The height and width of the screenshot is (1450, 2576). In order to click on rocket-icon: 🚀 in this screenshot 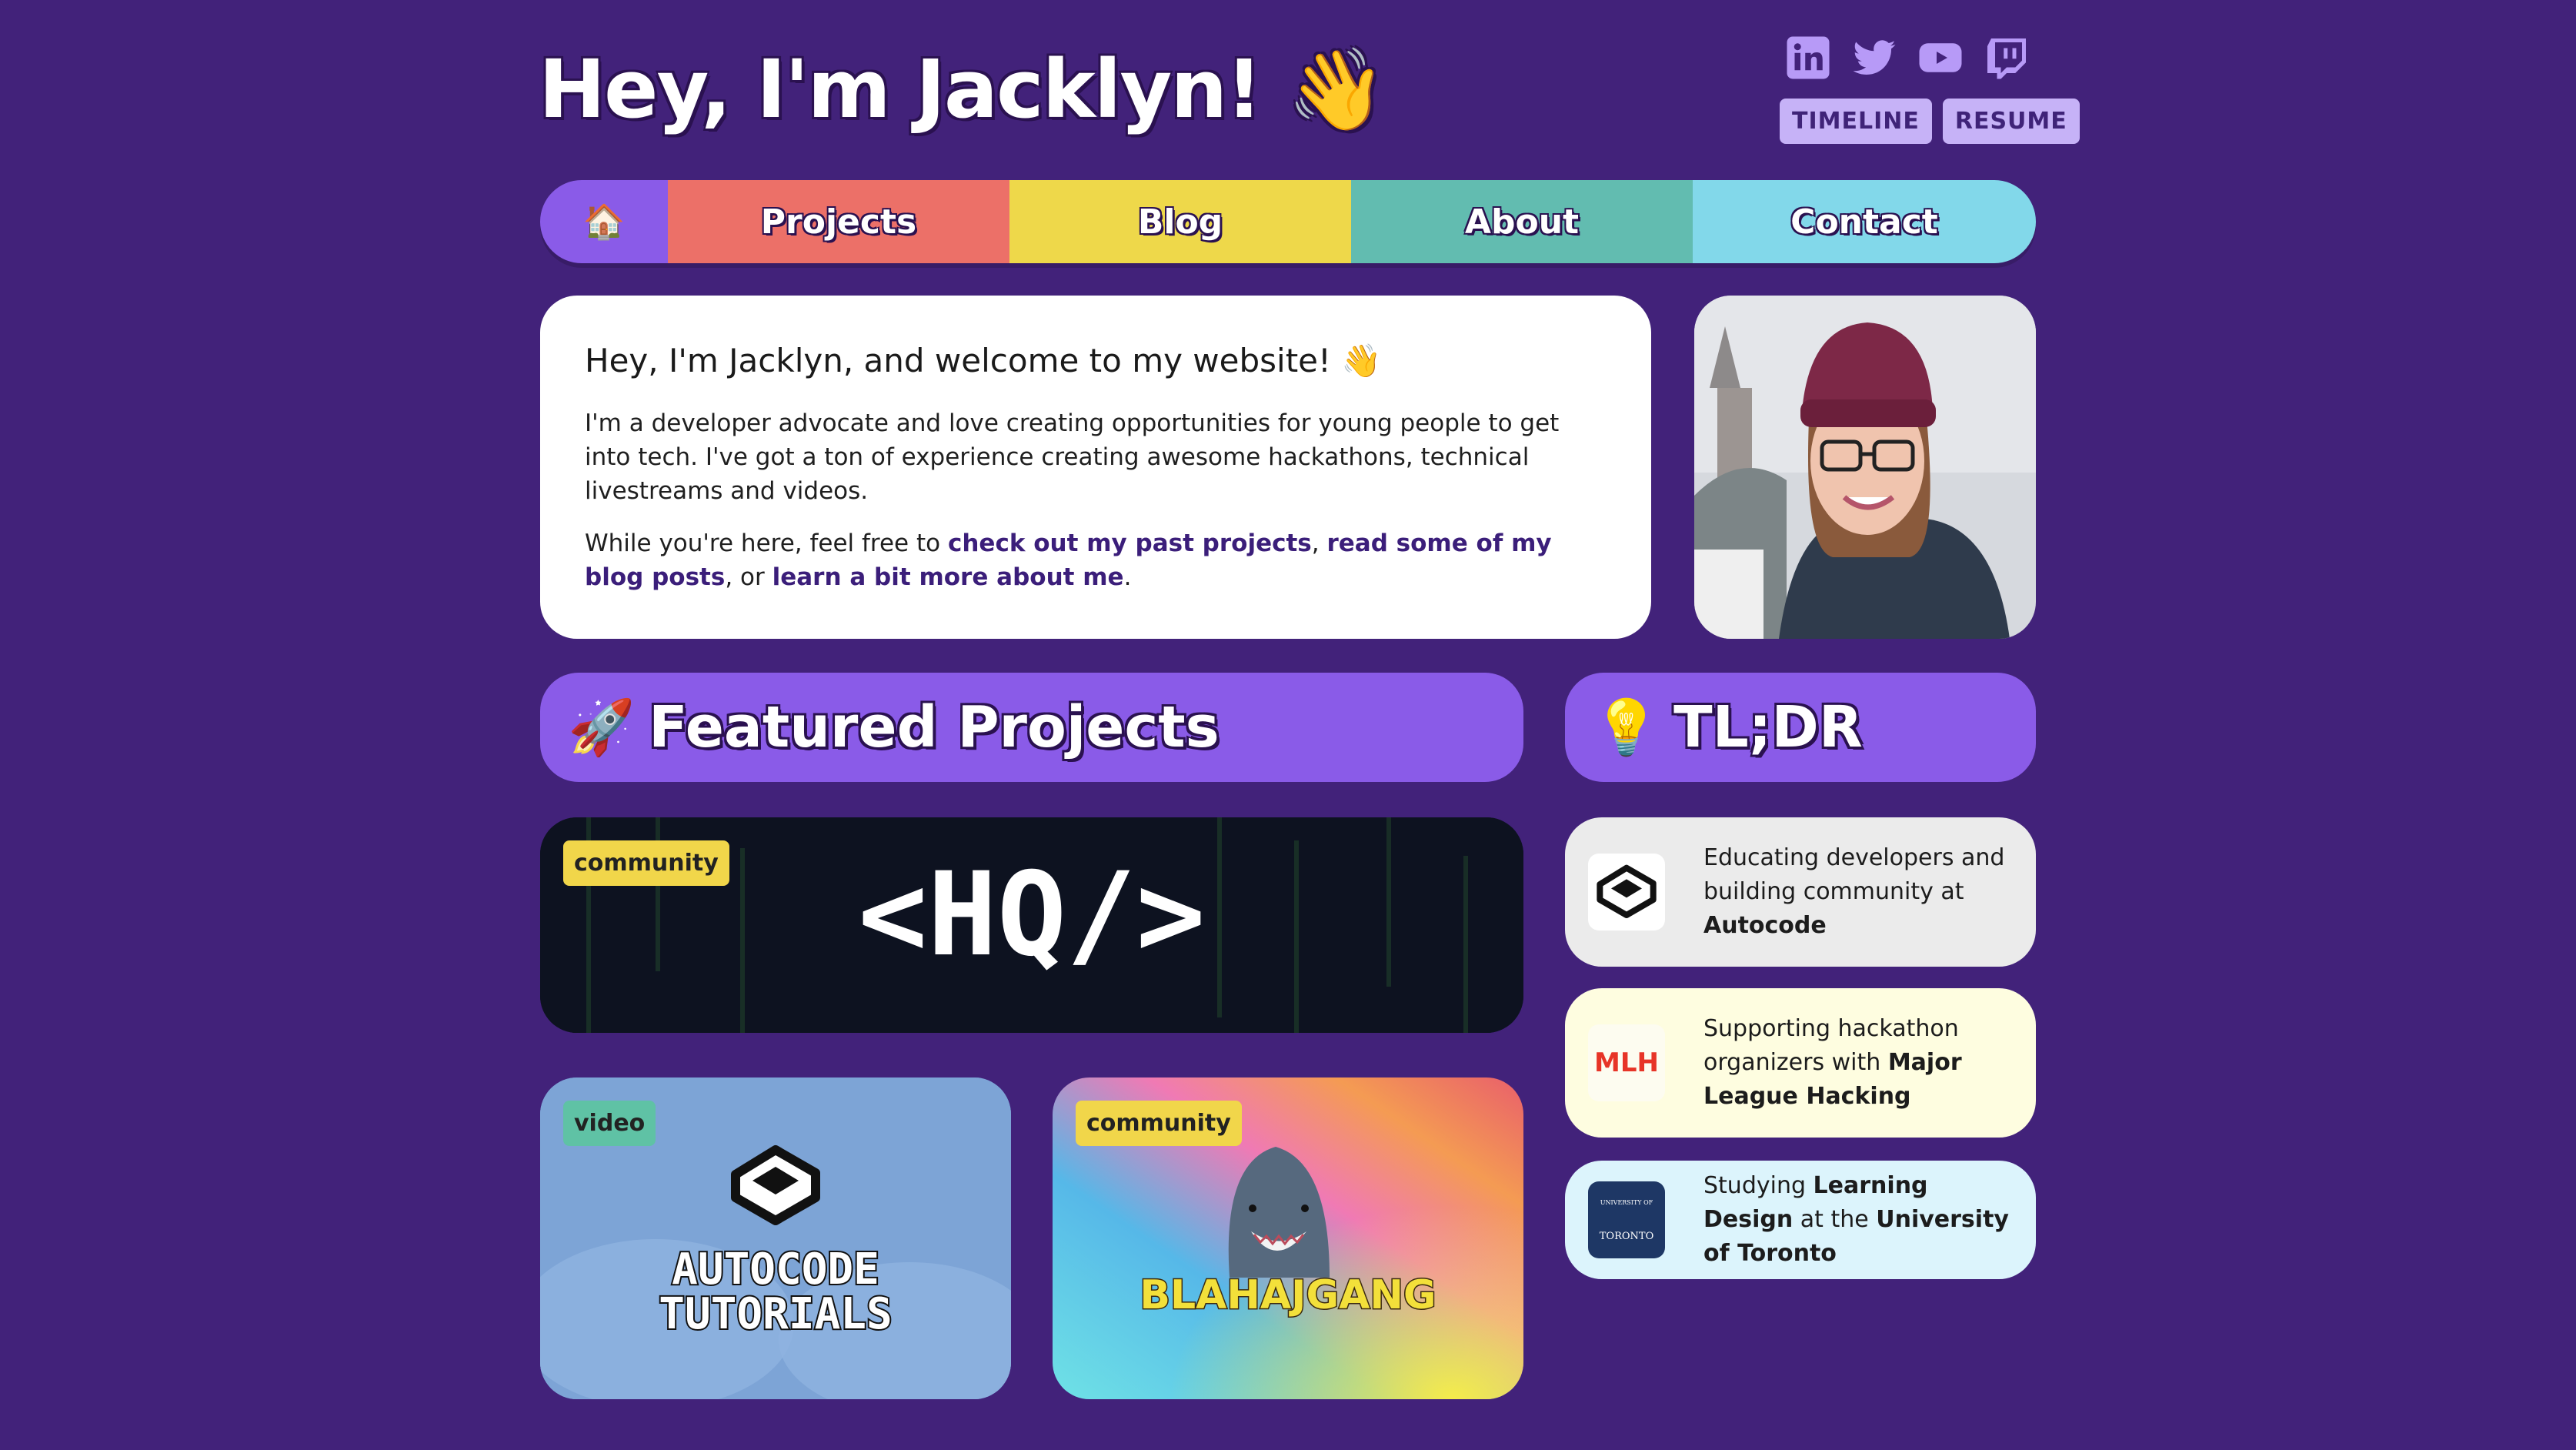, I will do `click(602, 727)`.